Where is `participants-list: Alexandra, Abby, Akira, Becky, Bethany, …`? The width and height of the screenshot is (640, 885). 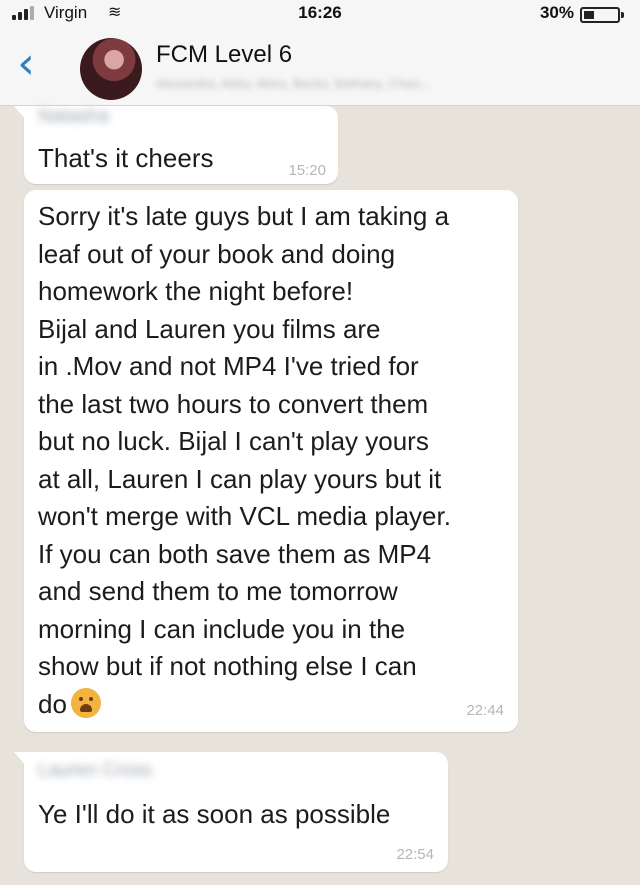
participants-list: Alexandra, Abby, Akira, Becky, Bethany, … is located at coordinates (376, 83).